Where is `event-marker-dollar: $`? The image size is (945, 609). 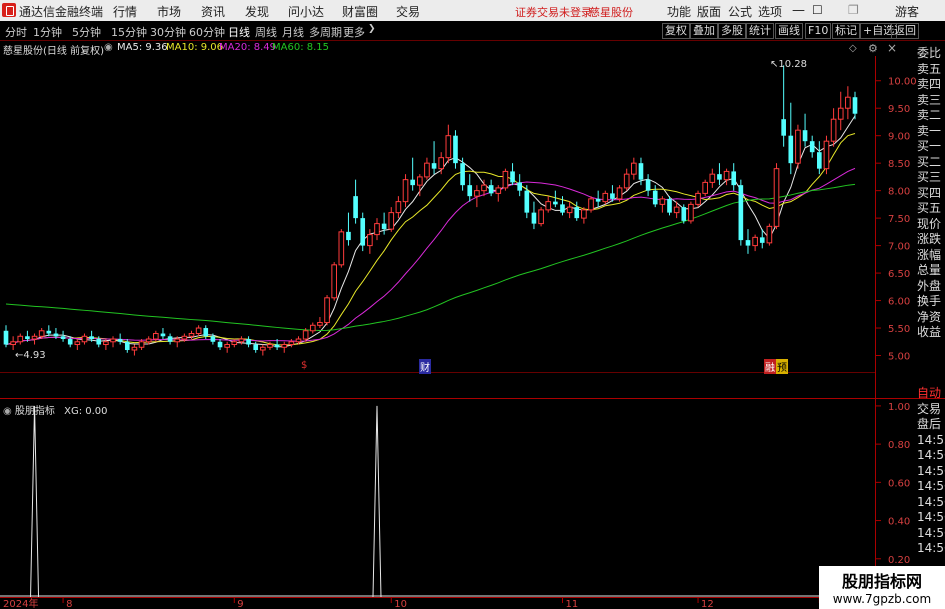
event-marker-dollar: $ is located at coordinates (304, 365).